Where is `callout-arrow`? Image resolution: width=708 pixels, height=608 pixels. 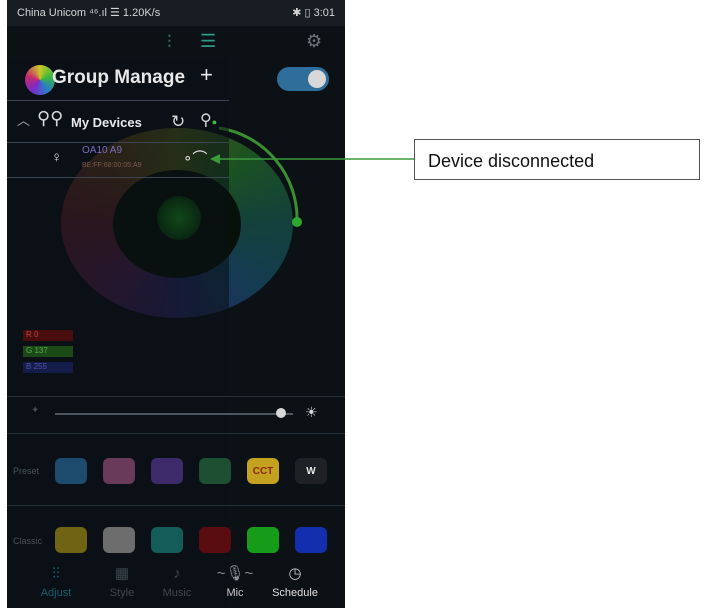
callout-arrow is located at coordinates (312, 159).